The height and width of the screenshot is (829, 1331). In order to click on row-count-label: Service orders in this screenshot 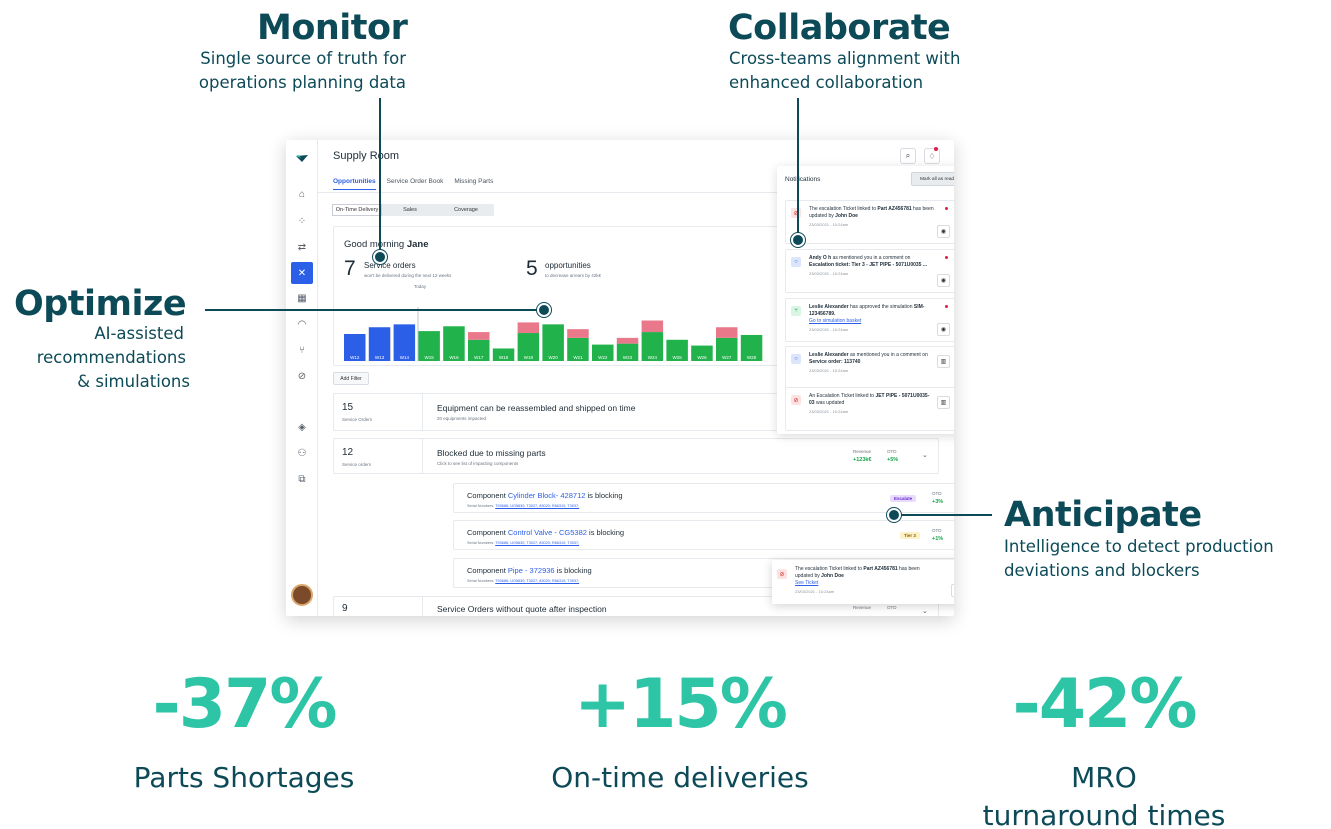, I will do `click(357, 464)`.